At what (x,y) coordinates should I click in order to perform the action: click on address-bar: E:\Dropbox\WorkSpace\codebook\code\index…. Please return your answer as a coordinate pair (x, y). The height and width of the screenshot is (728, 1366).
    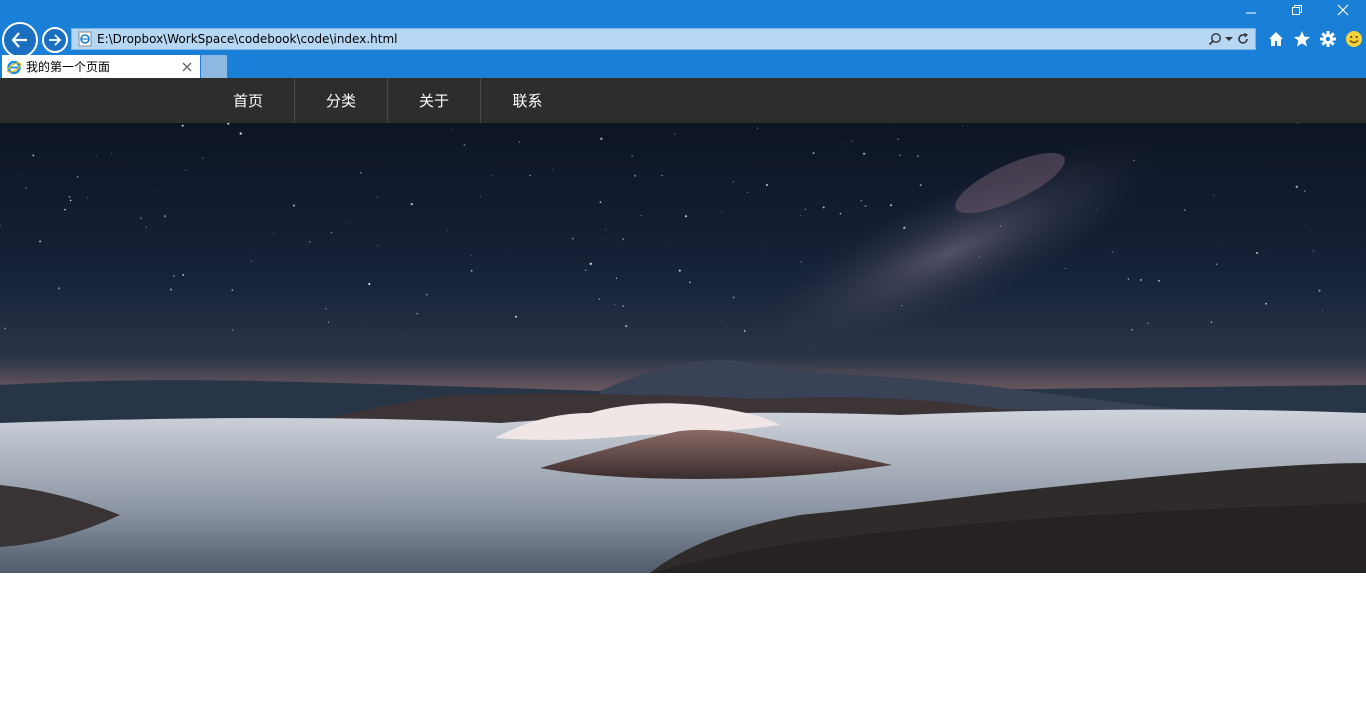
    Looking at the image, I should click on (663, 39).